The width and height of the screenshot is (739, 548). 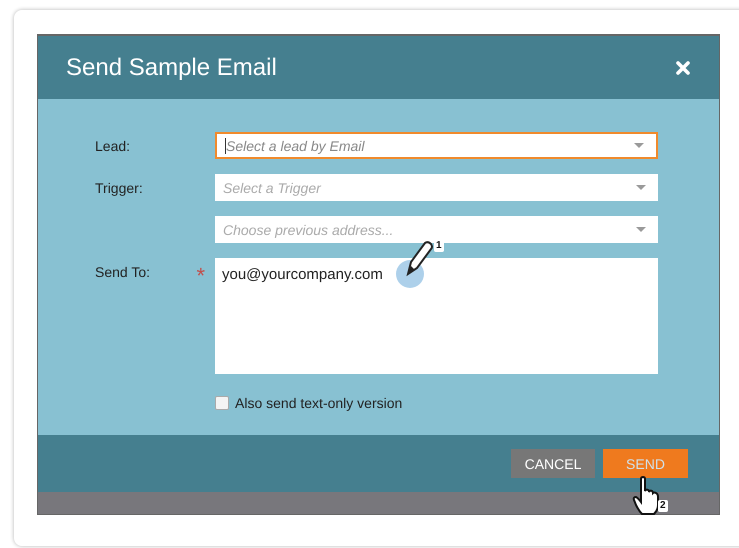 What do you see at coordinates (416, 265) in the screenshot?
I see `pencil-cursor-icon` at bounding box center [416, 265].